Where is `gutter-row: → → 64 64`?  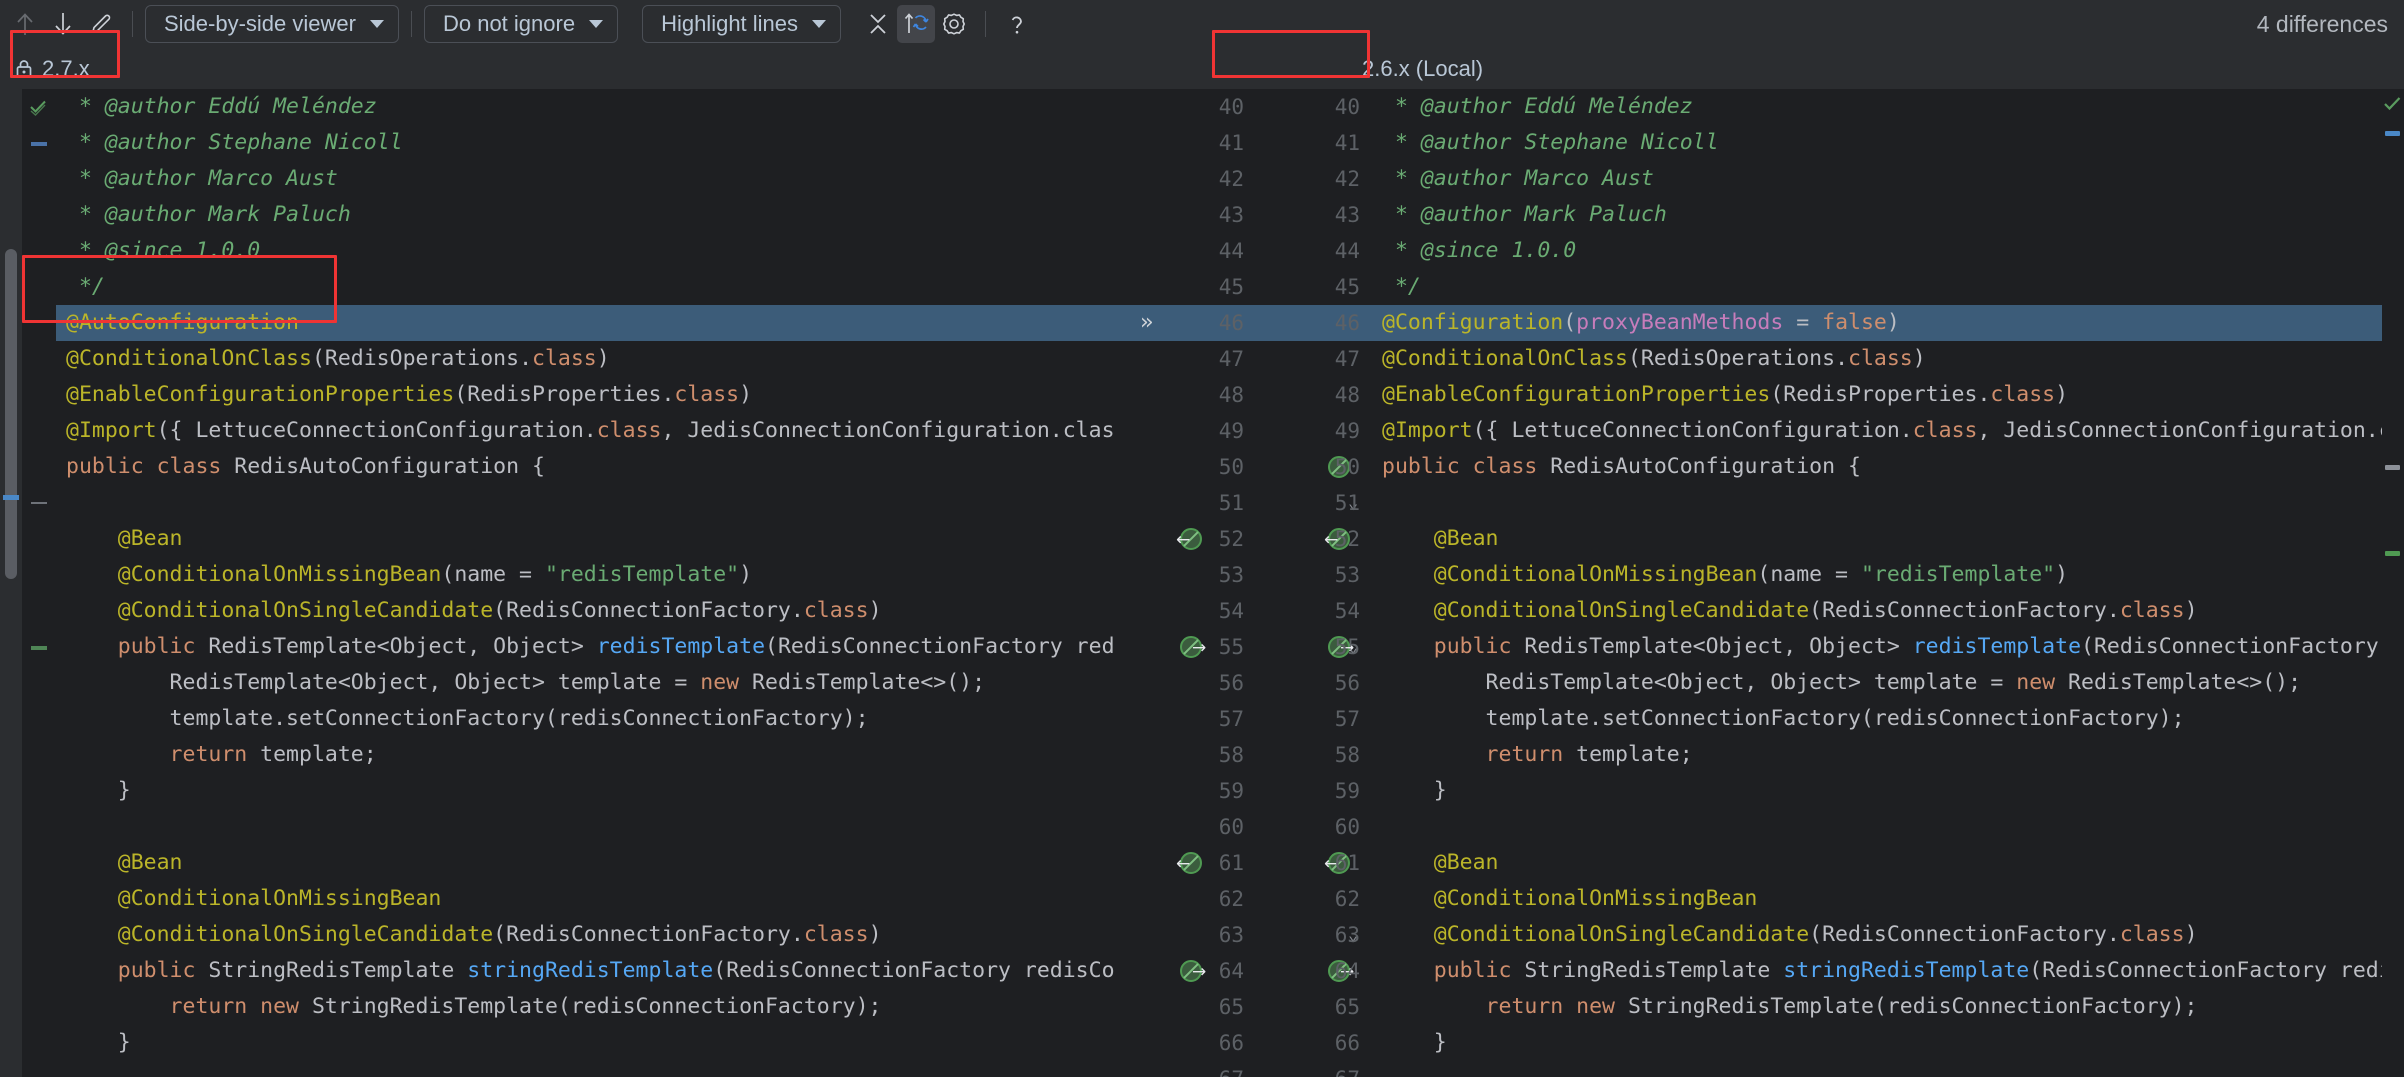
gutter-row: → → 64 64 is located at coordinates (1252, 971).